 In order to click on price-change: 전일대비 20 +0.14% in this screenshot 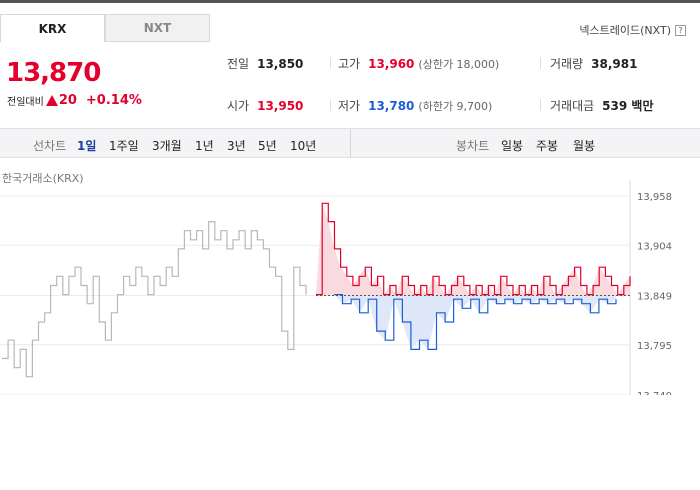, I will do `click(74, 100)`.